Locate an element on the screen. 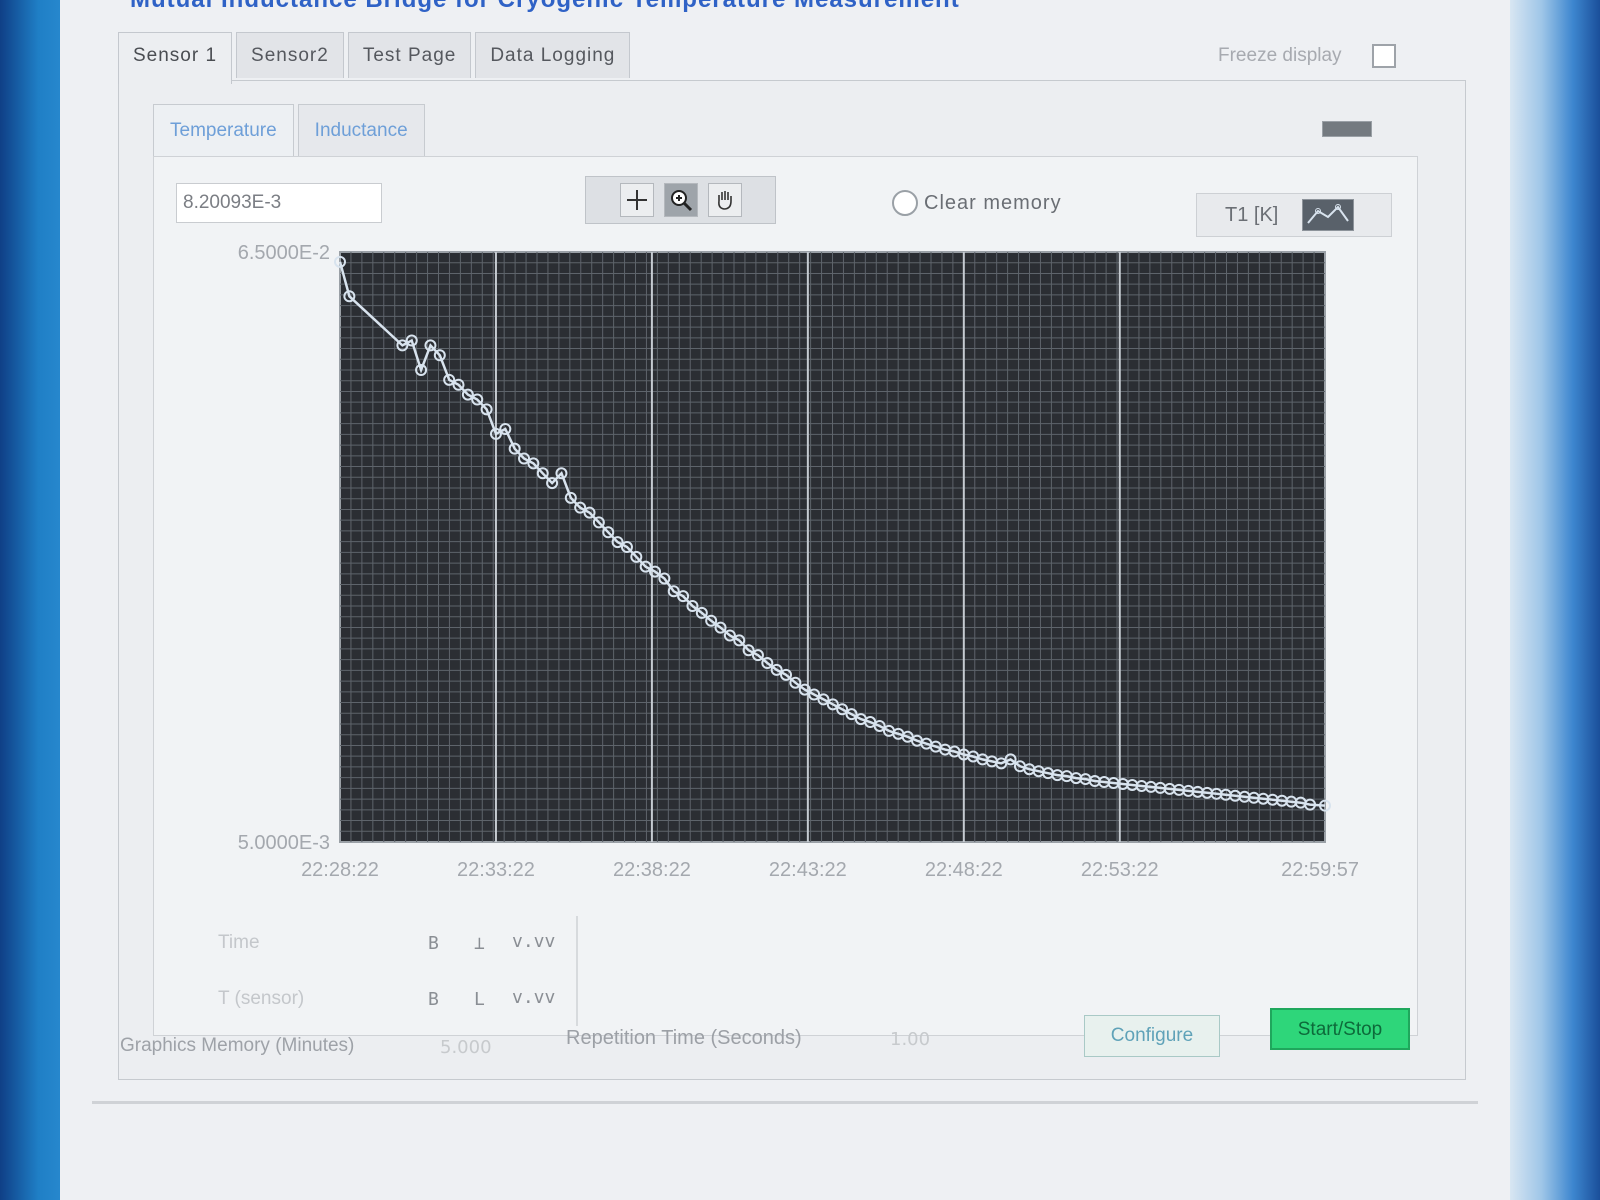  main-tabs: Sensor 1 Sensor2 Test Page Data Logging is located at coordinates (374, 58).